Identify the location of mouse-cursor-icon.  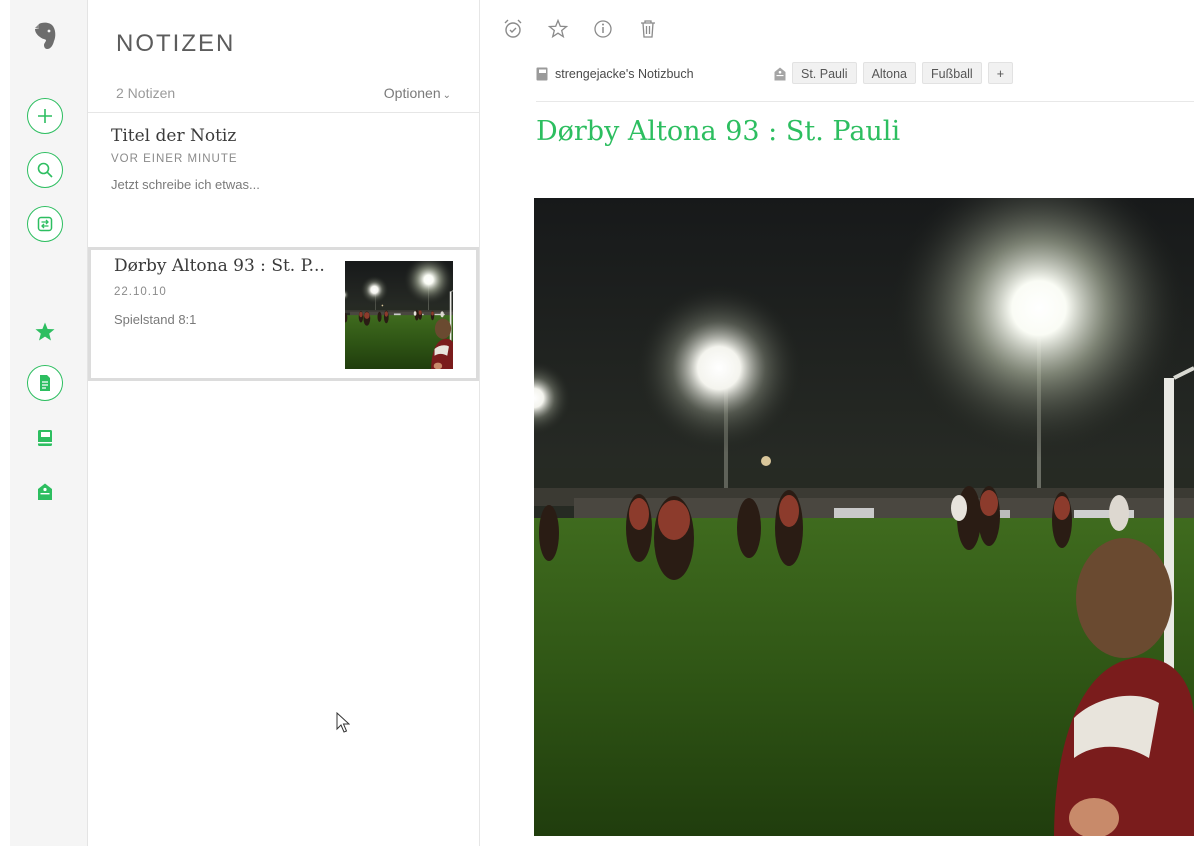
(343, 724).